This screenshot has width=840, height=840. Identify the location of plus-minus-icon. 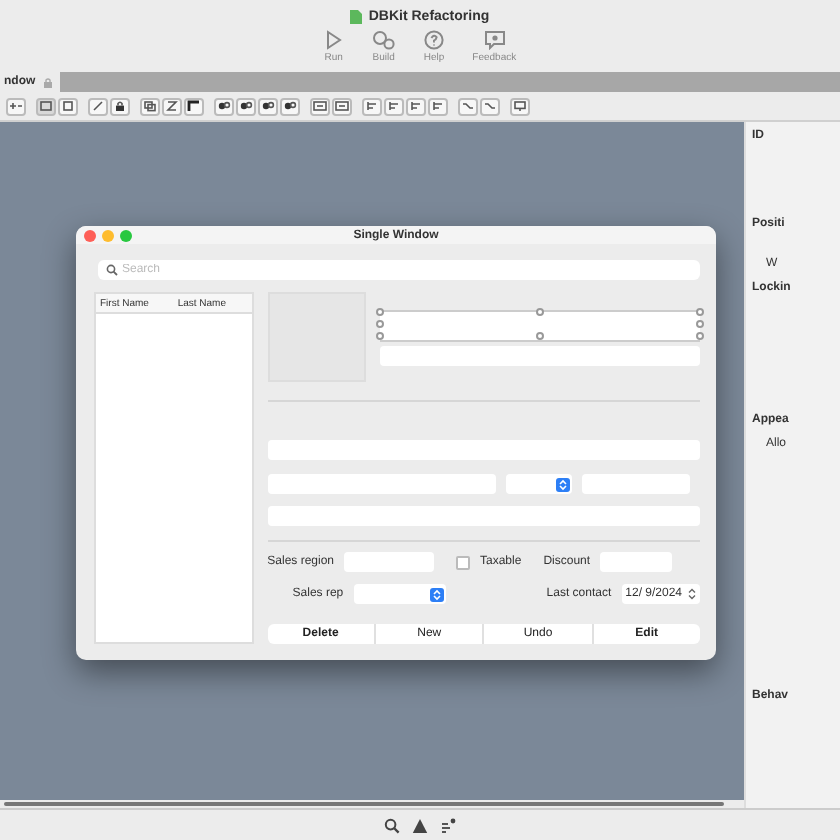
(16, 106).